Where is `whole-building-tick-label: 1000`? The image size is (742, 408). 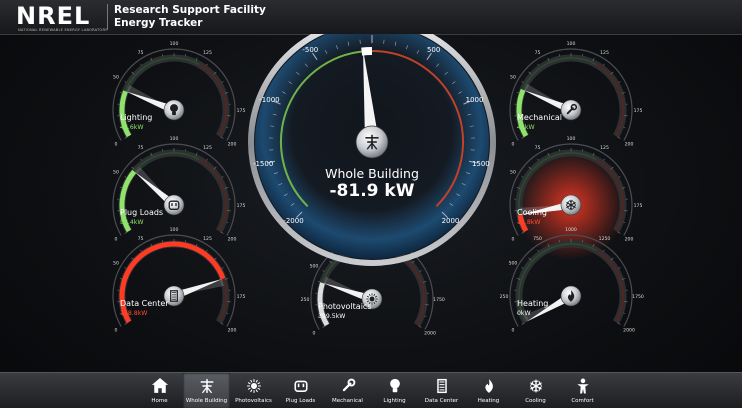 whole-building-tick-label: 1000 is located at coordinates (475, 100).